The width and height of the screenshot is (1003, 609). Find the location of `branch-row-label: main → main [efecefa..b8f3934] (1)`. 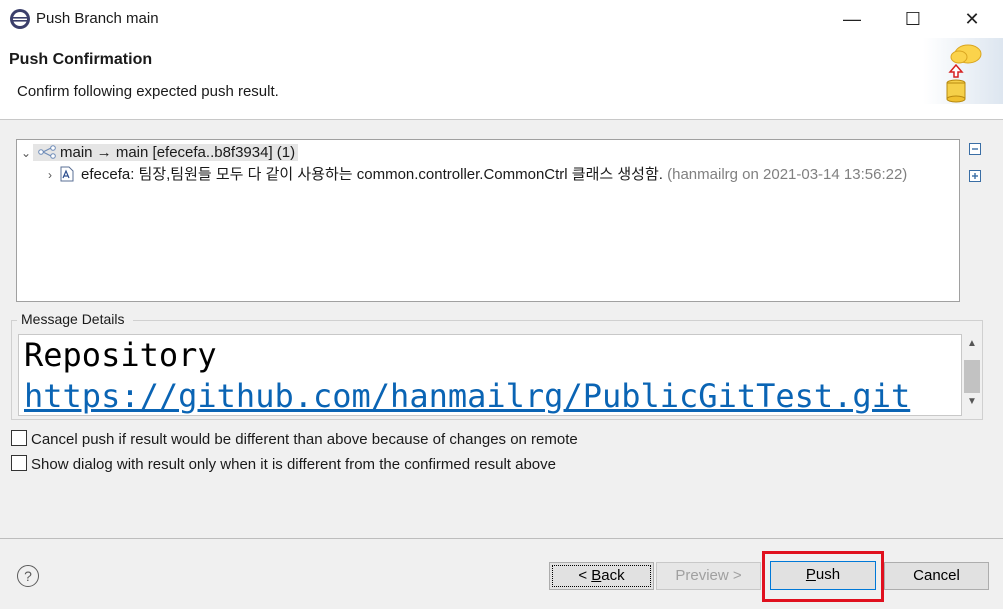

branch-row-label: main → main [efecefa..b8f3934] (1) is located at coordinates (178, 152).